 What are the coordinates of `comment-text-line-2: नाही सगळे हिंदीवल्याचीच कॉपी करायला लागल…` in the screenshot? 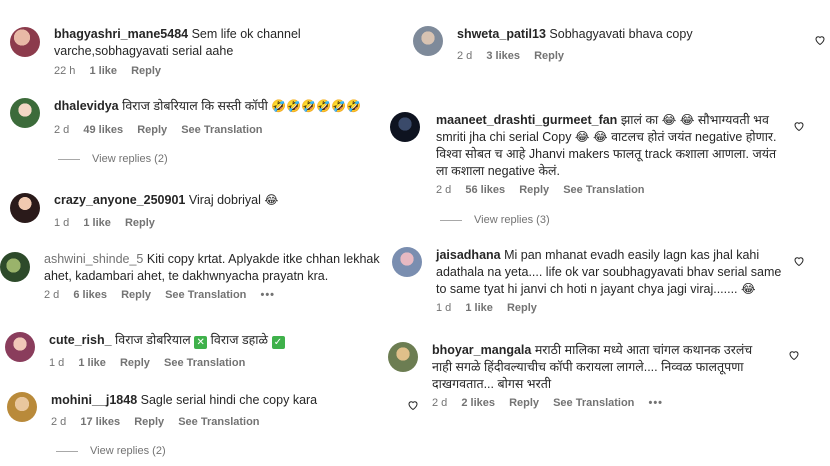 It's located at (588, 367).